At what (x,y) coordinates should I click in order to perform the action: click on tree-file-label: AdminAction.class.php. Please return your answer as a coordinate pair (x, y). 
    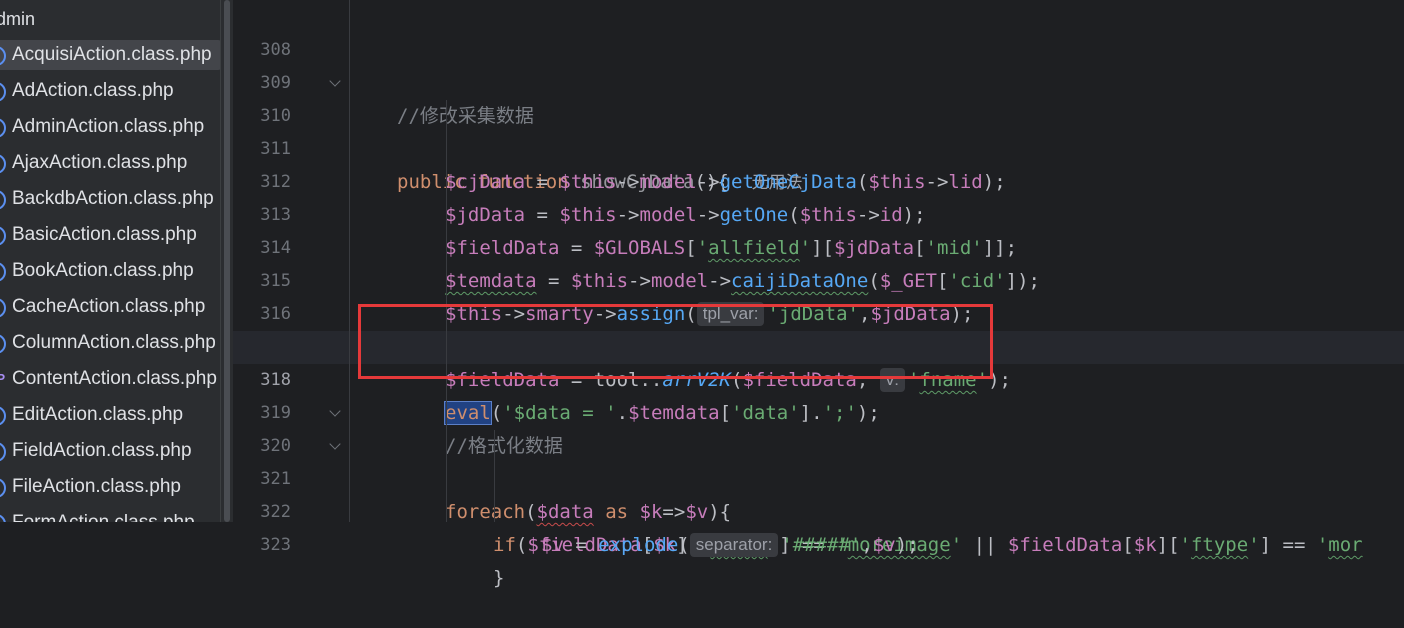
    Looking at the image, I should click on (108, 126).